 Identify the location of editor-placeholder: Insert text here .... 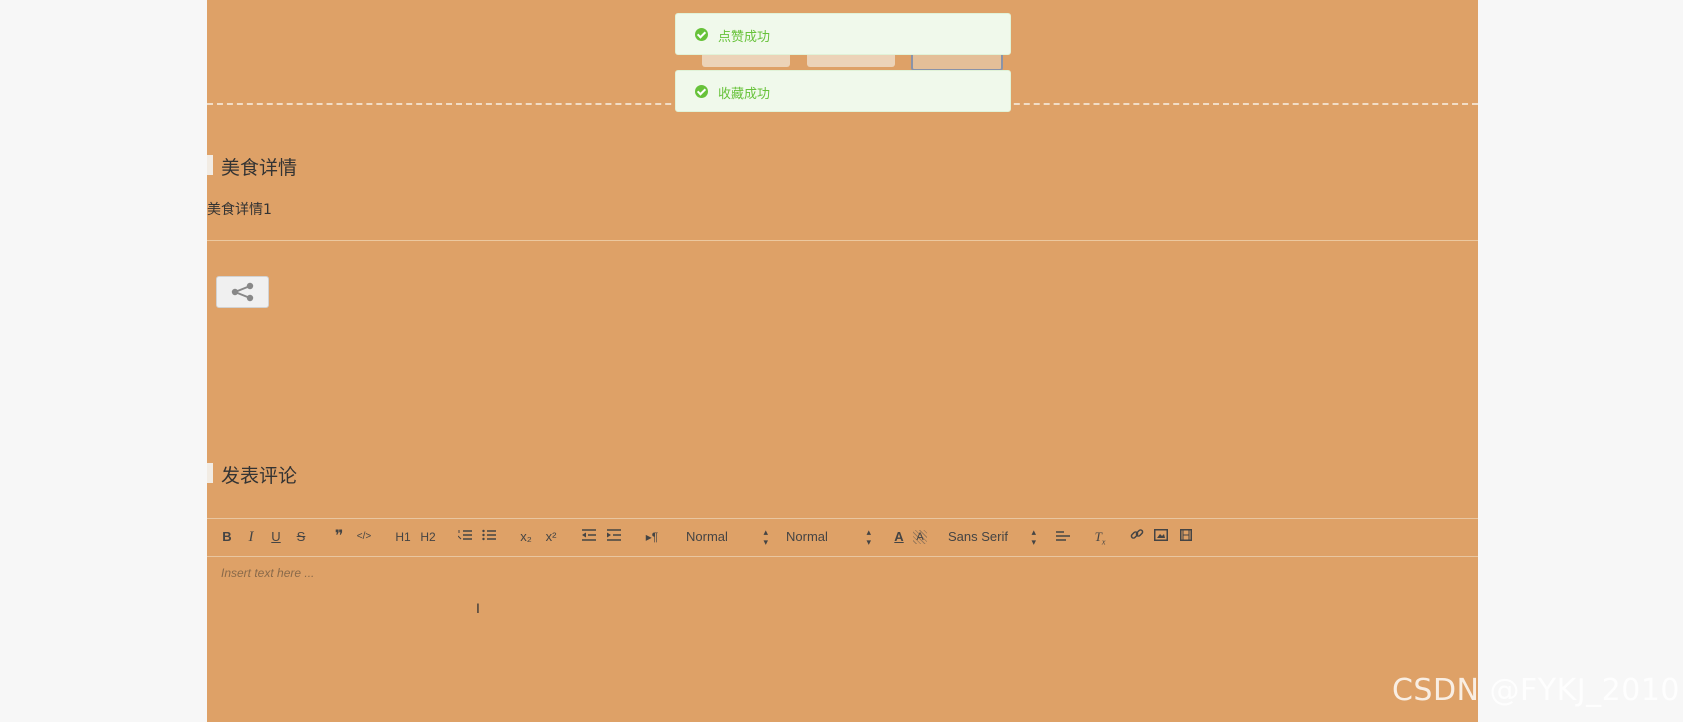
(268, 573).